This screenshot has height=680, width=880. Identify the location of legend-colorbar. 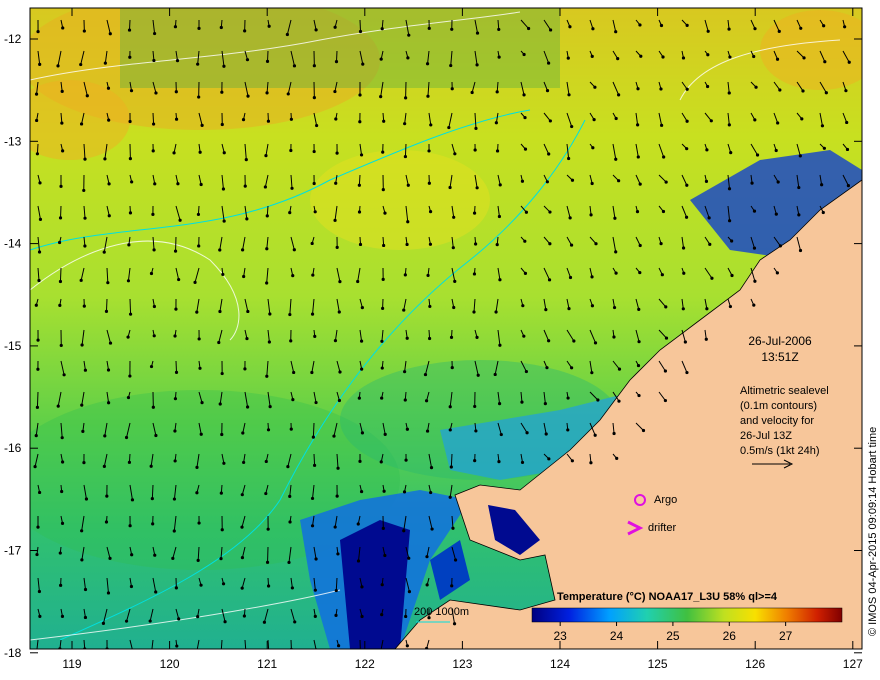
(687, 615).